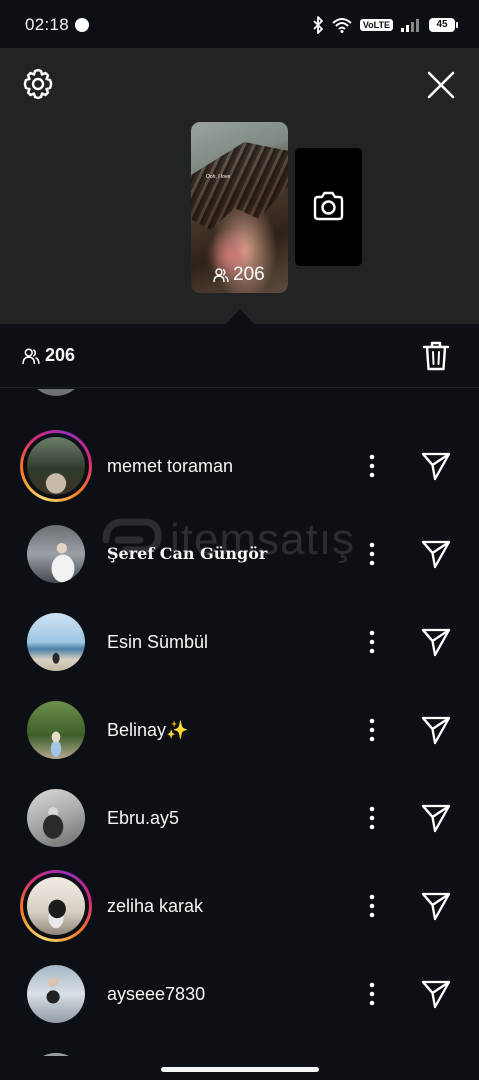 The height and width of the screenshot is (1080, 479). What do you see at coordinates (82, 22) in the screenshot?
I see `chat-bubble-icon` at bounding box center [82, 22].